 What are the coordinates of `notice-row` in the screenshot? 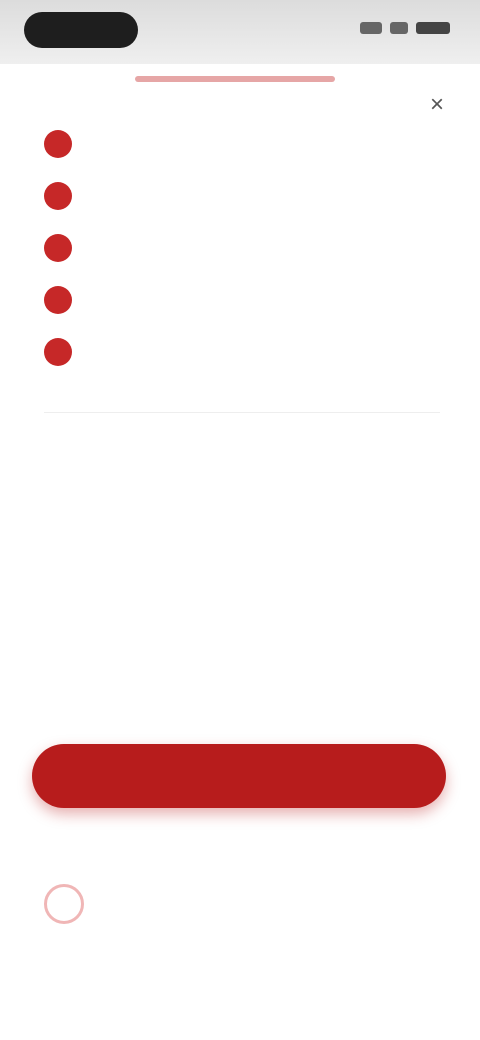 It's located at (244, 910).